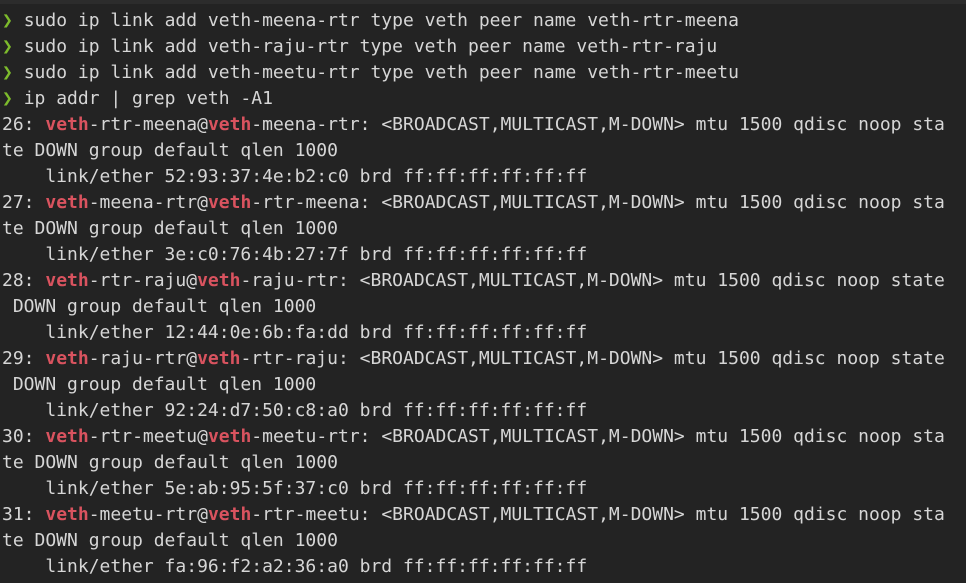  I want to click on interface-index: 29:, so click(24, 358).